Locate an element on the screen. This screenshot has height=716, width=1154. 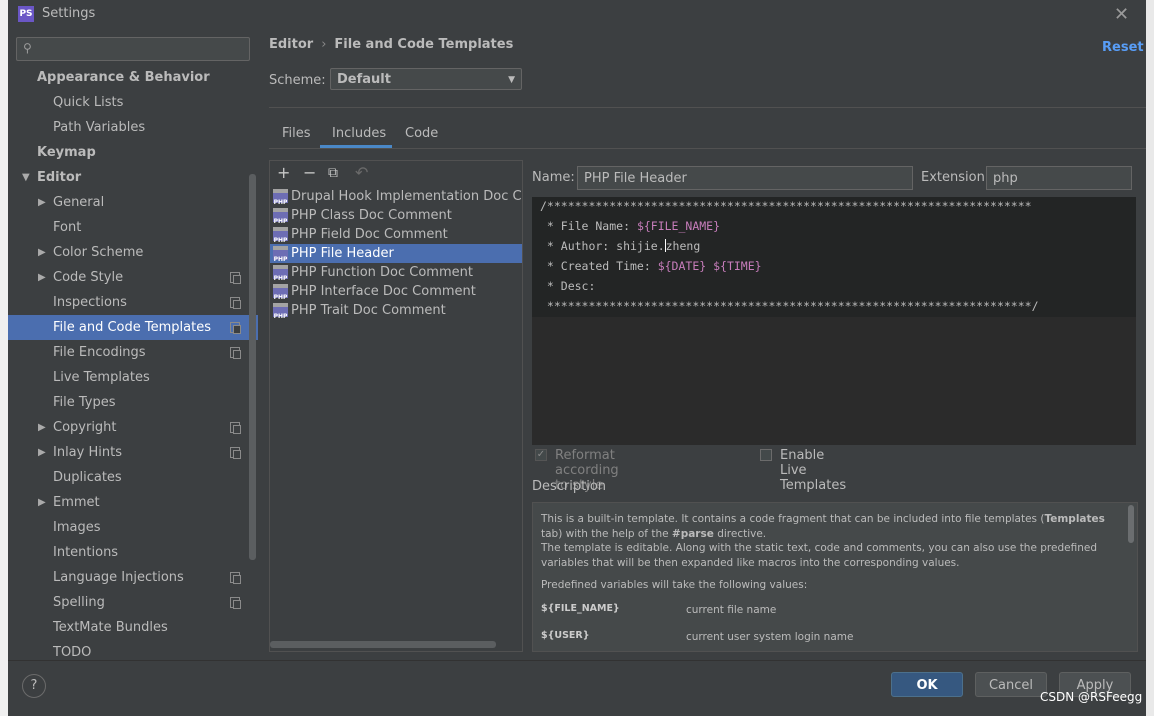
sidebar-item-todo: TODO is located at coordinates (133, 652).